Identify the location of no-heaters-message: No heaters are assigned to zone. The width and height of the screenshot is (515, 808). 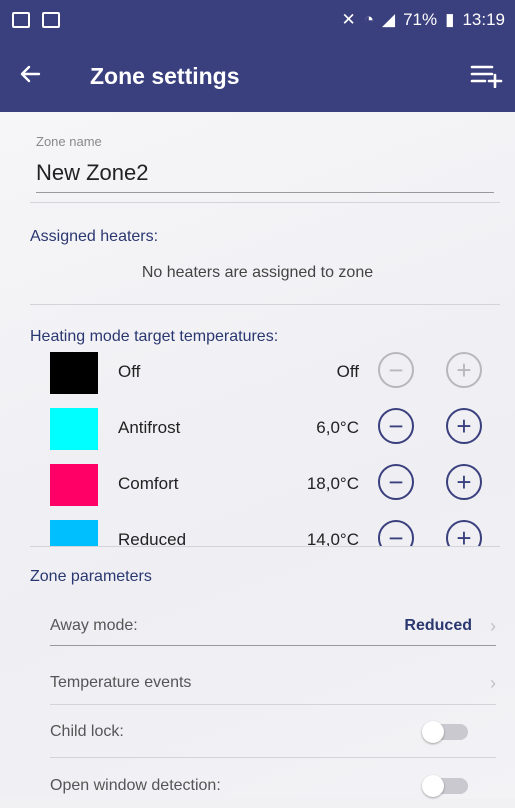
(257, 272).